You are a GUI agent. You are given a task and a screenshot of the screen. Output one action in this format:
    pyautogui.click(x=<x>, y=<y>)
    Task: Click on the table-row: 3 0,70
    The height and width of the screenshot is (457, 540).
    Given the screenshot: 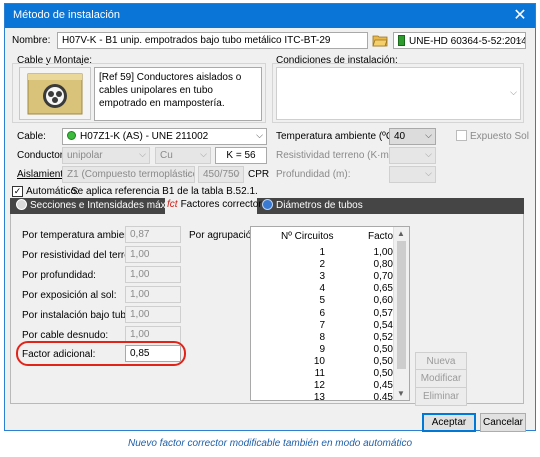 What is the action you would take?
    pyautogui.click(x=322, y=277)
    